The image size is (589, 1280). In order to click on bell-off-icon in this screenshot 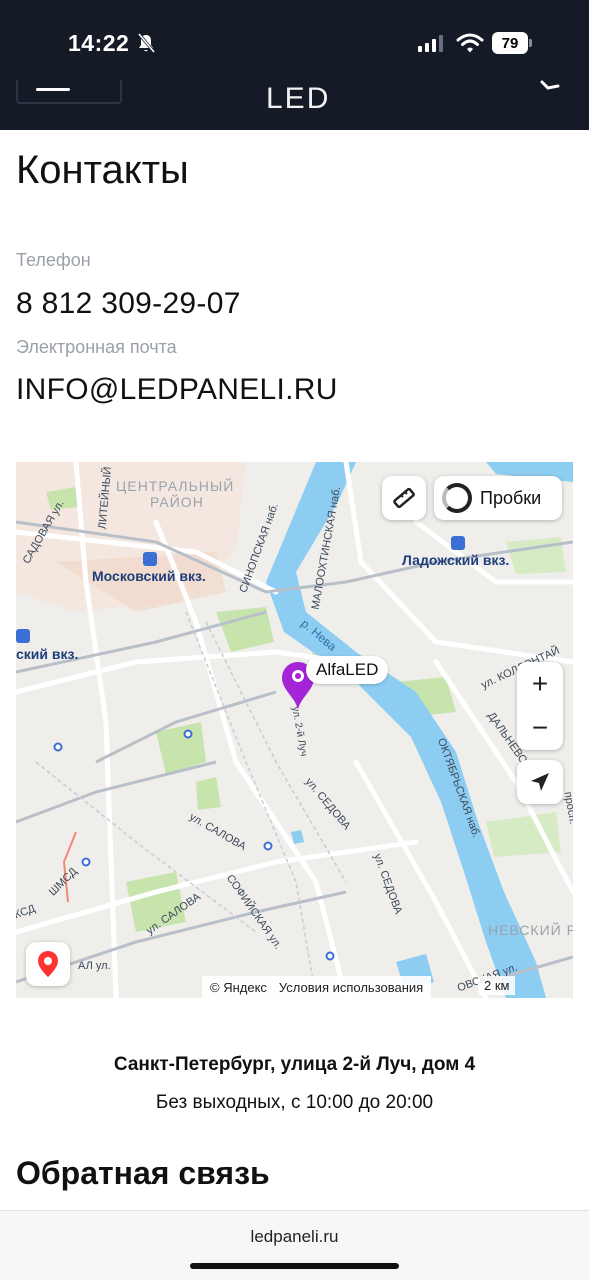, I will do `click(146, 43)`.